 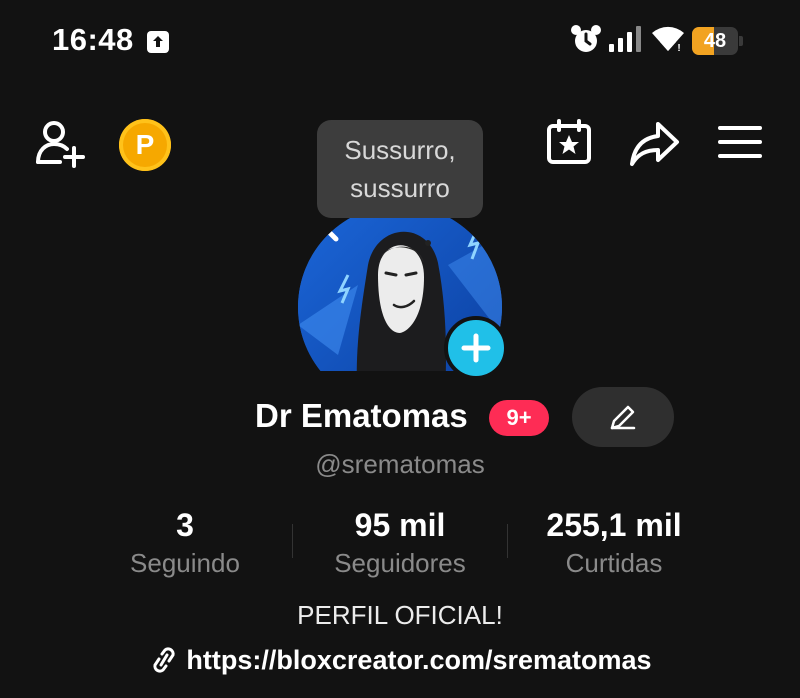 I want to click on profile-bio: PERFIL OFICIAL!, so click(x=400, y=615).